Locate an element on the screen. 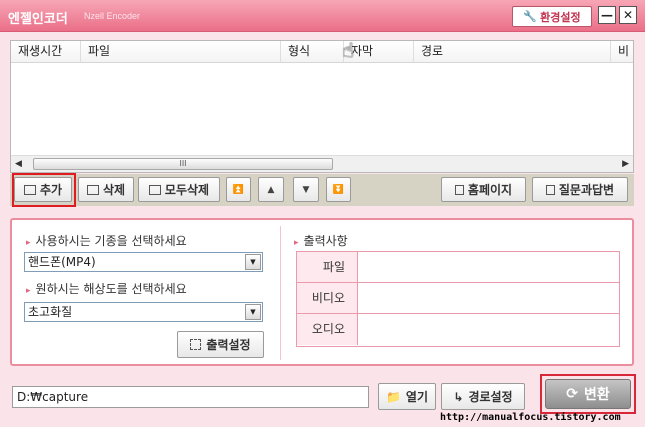 This screenshot has width=645, height=427. scroll-right-icon: ▶ is located at coordinates (625, 164).